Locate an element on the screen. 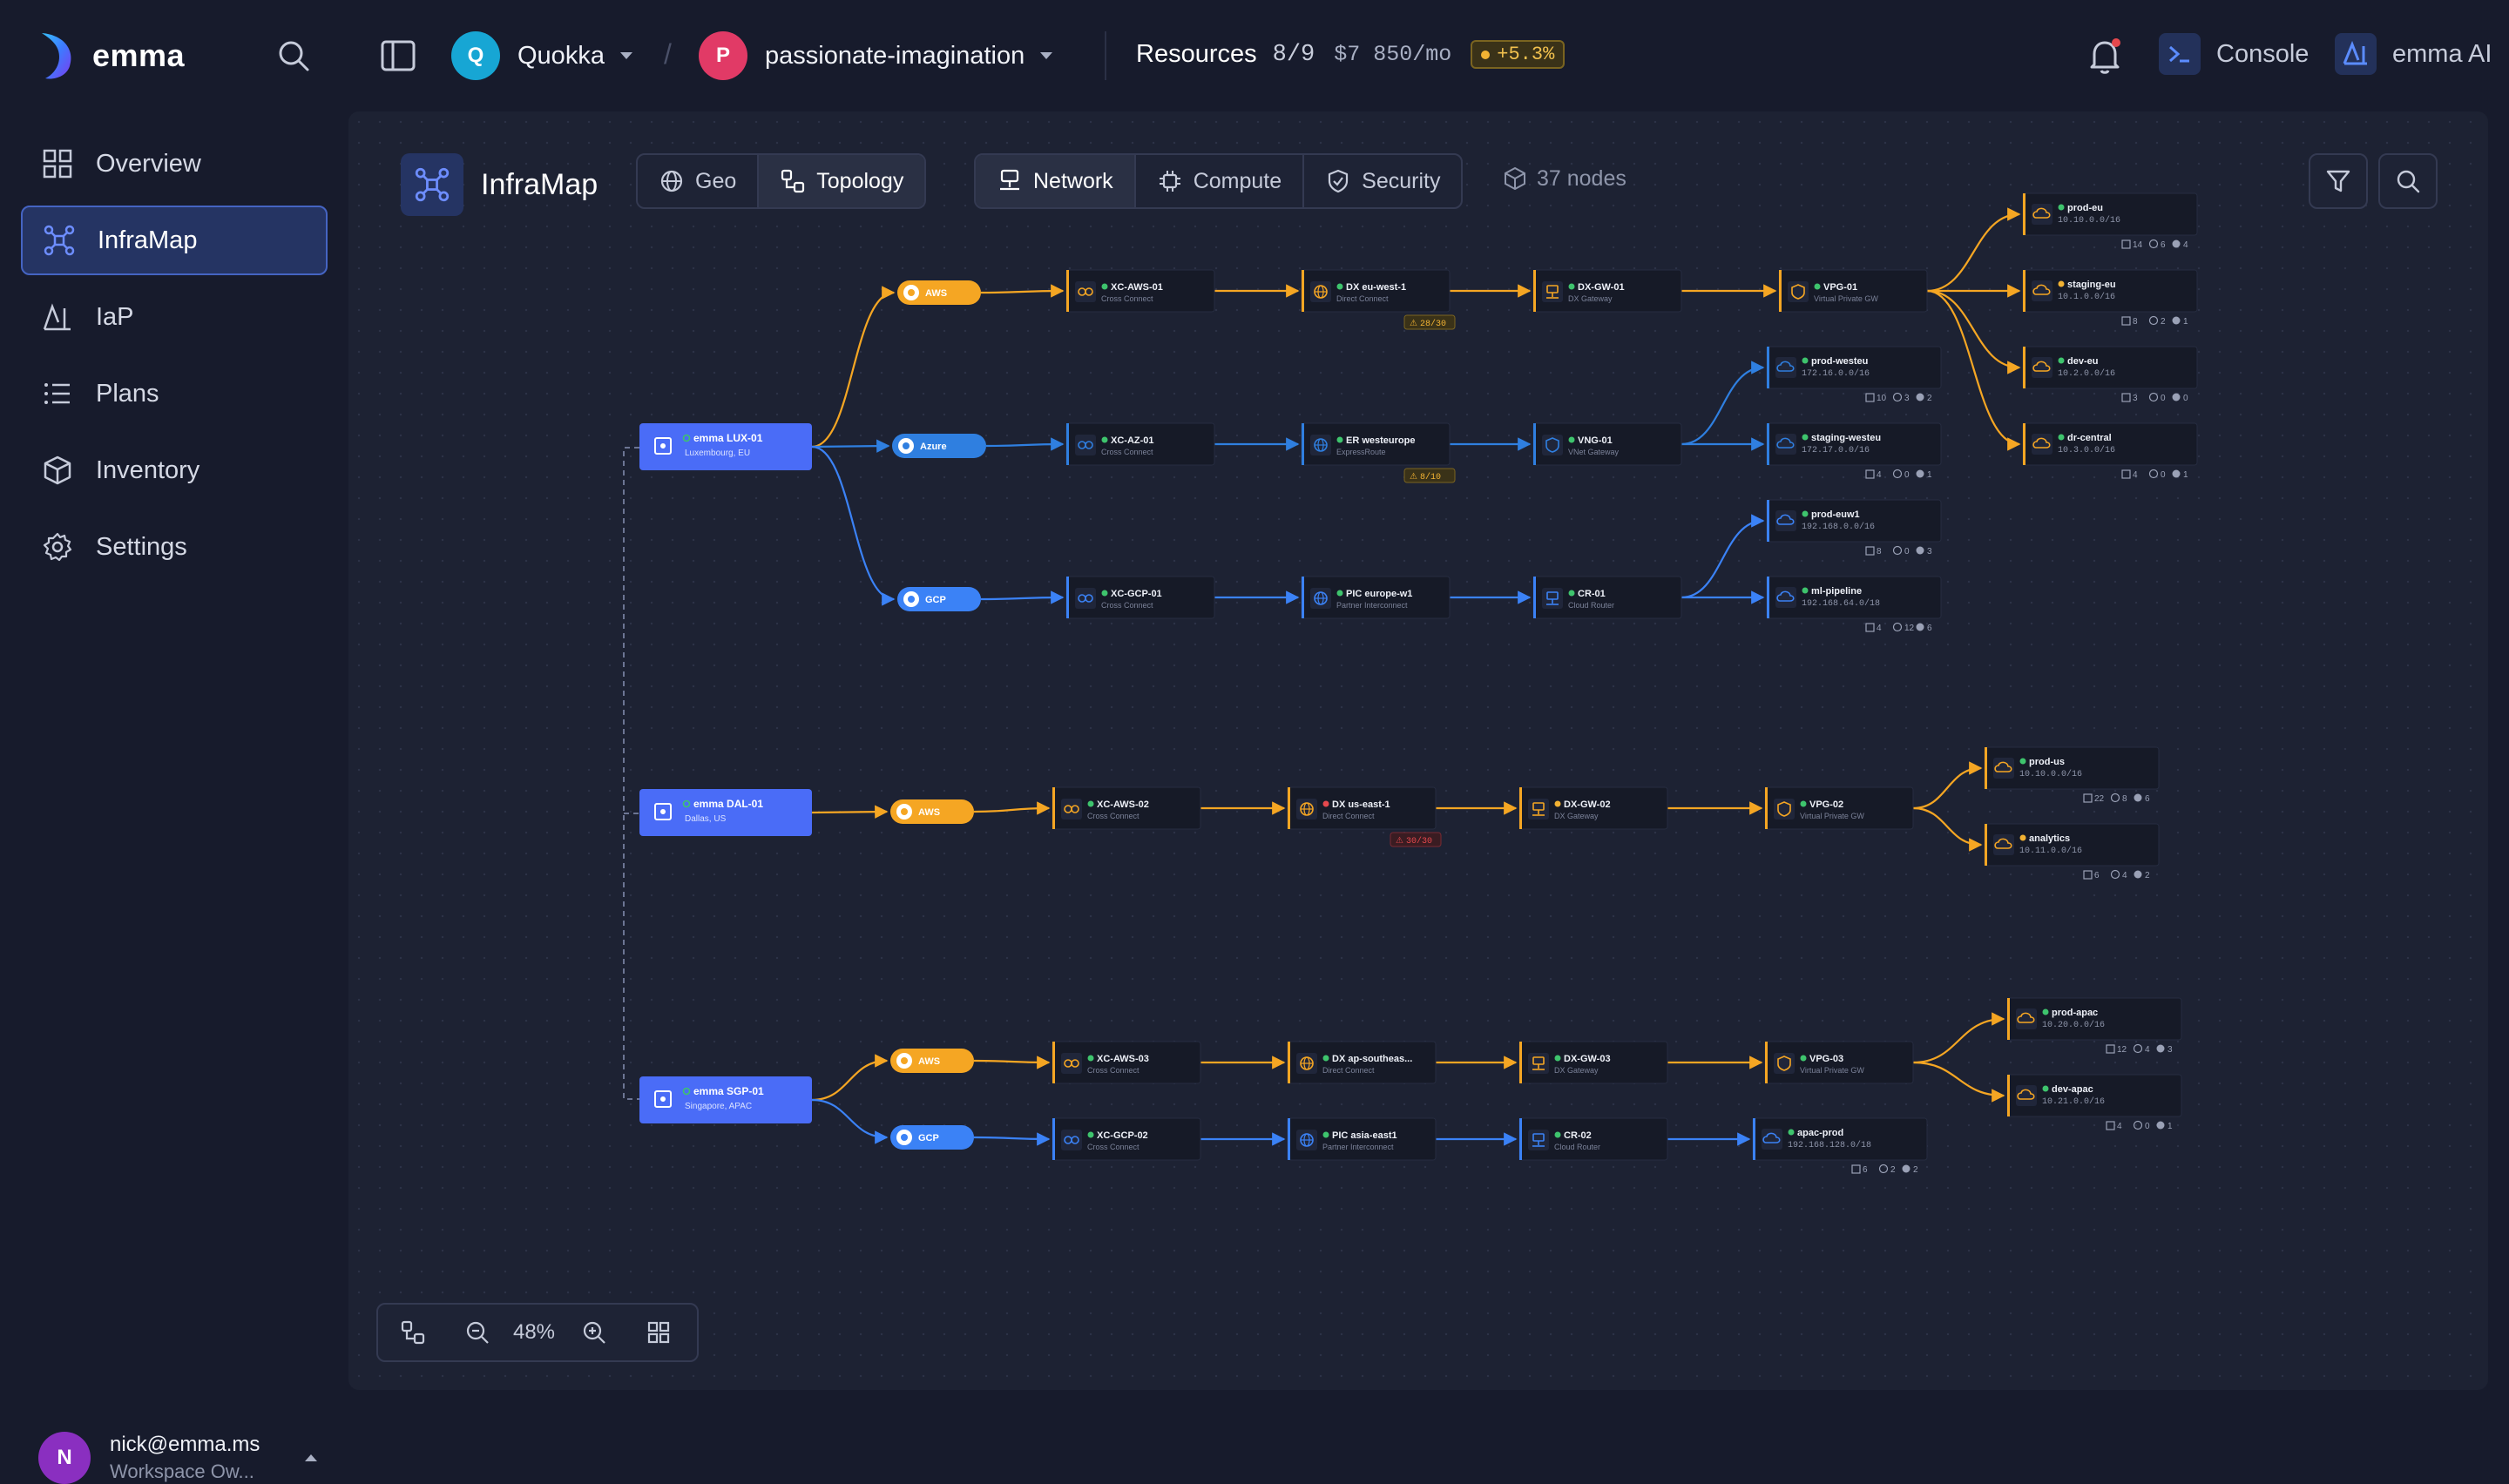  capacity-badge: ⚠ 30/30 is located at coordinates (1416, 839).